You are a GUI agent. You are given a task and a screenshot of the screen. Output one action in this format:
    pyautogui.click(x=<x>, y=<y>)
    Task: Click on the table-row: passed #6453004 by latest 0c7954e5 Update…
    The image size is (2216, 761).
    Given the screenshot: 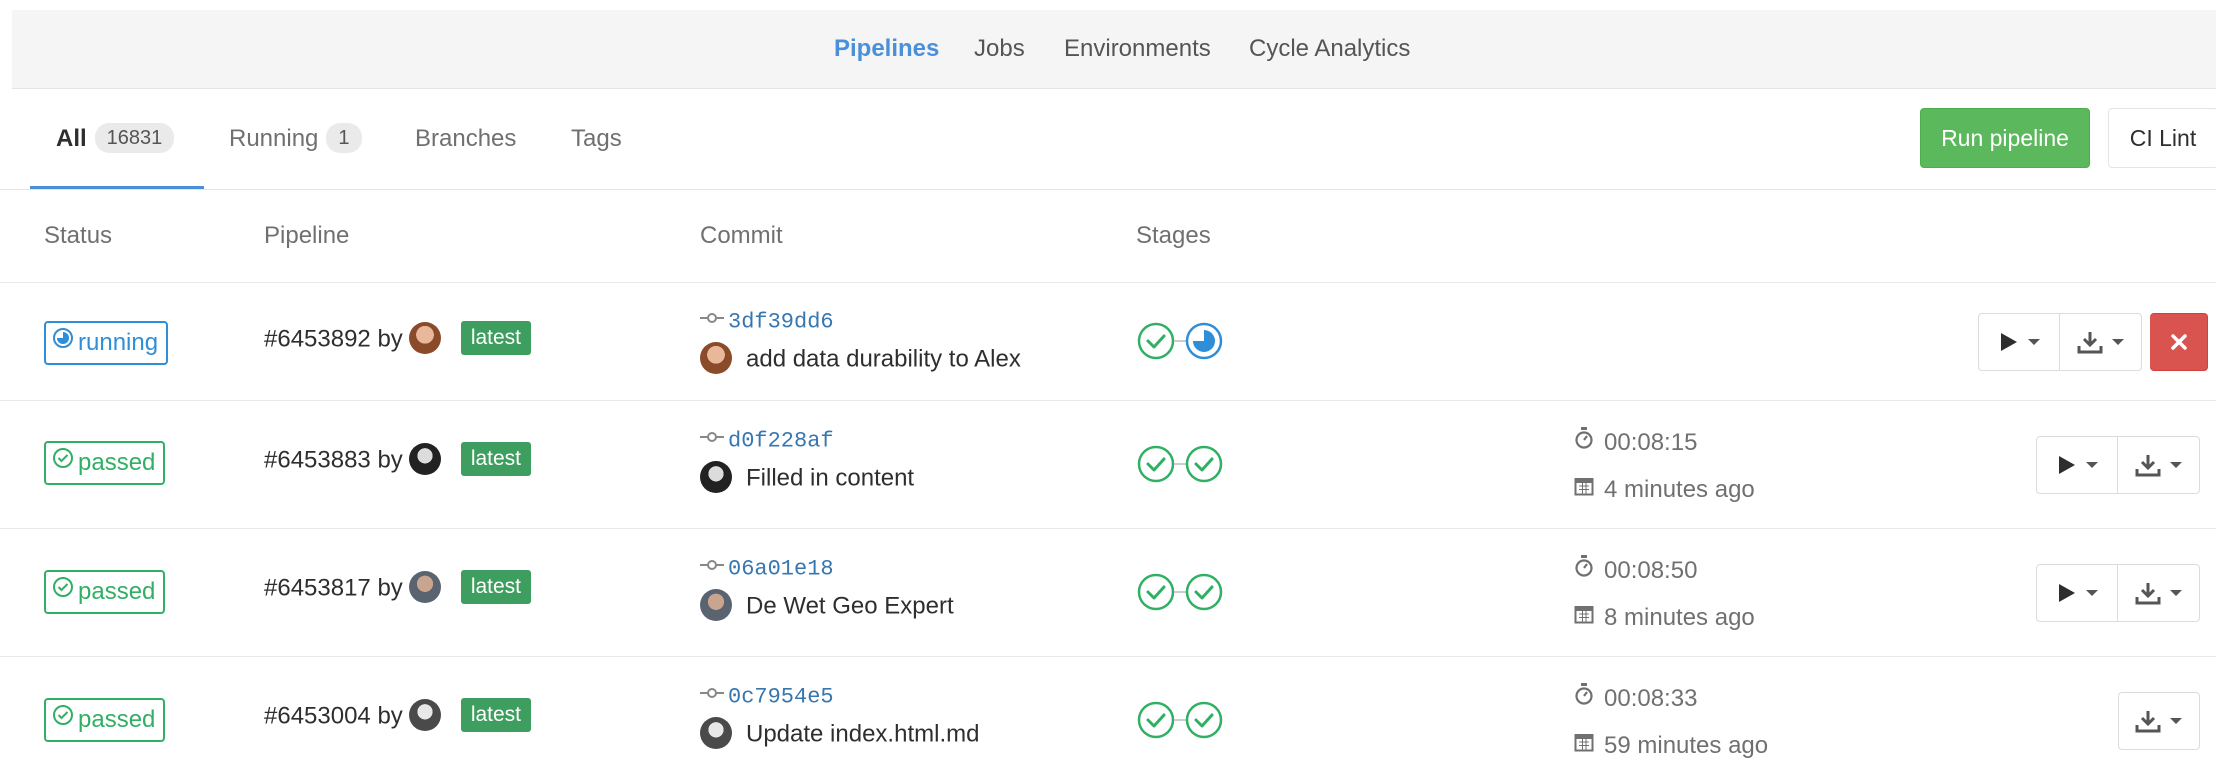 What is the action you would take?
    pyautogui.click(x=1108, y=708)
    